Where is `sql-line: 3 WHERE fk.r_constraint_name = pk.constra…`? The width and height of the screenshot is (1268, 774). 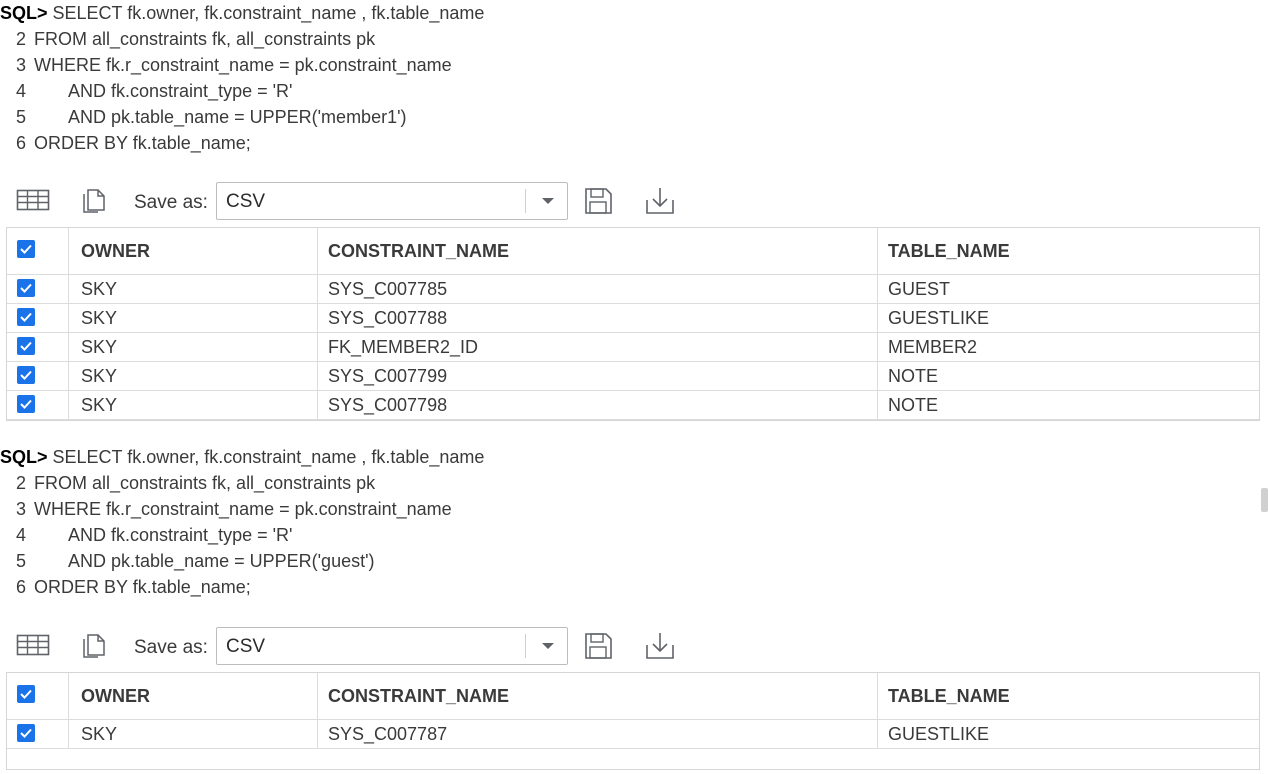 sql-line: 3 WHERE fk.r_constraint_name = pk.constra… is located at coordinates (310, 509).